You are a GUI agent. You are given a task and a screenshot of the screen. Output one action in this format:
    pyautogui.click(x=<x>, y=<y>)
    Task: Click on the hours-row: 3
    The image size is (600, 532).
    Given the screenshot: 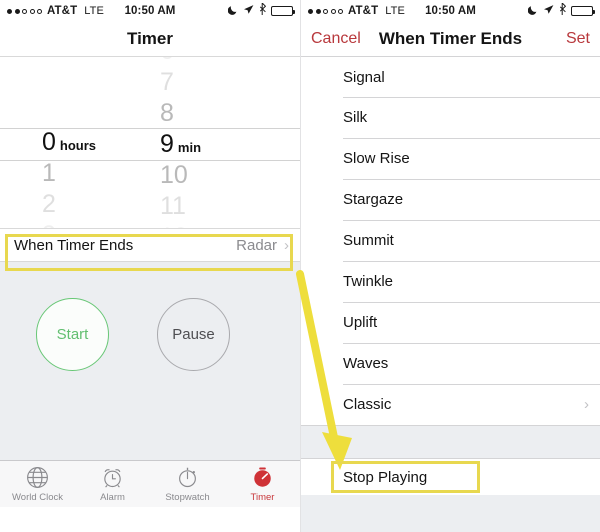 What is the action you would take?
    pyautogui.click(x=96, y=224)
    